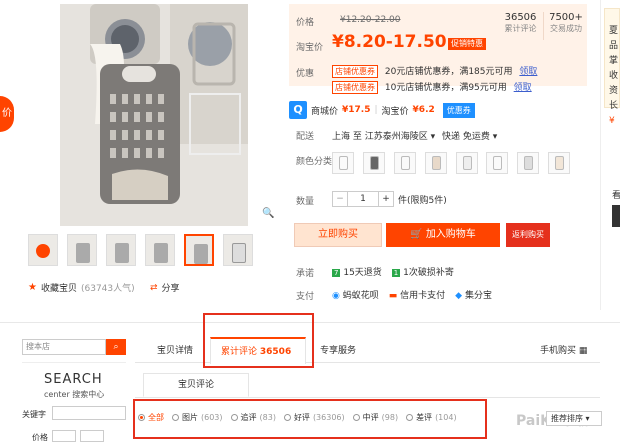  What do you see at coordinates (528, 235) in the screenshot?
I see `rebate-buy-button: 返利购买` at bounding box center [528, 235].